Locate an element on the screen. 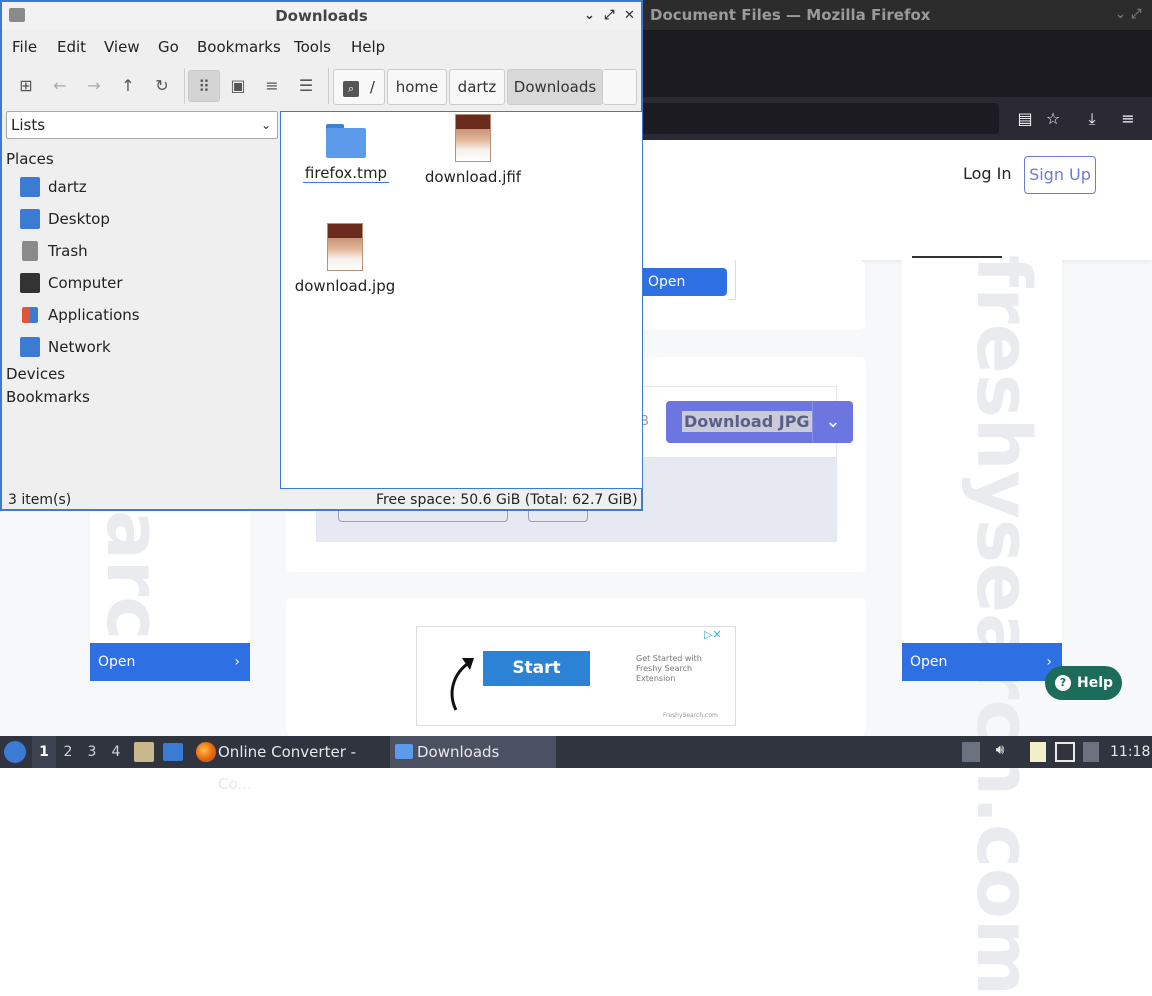  sidebar-item-desktop: Desktop is located at coordinates (149, 221).